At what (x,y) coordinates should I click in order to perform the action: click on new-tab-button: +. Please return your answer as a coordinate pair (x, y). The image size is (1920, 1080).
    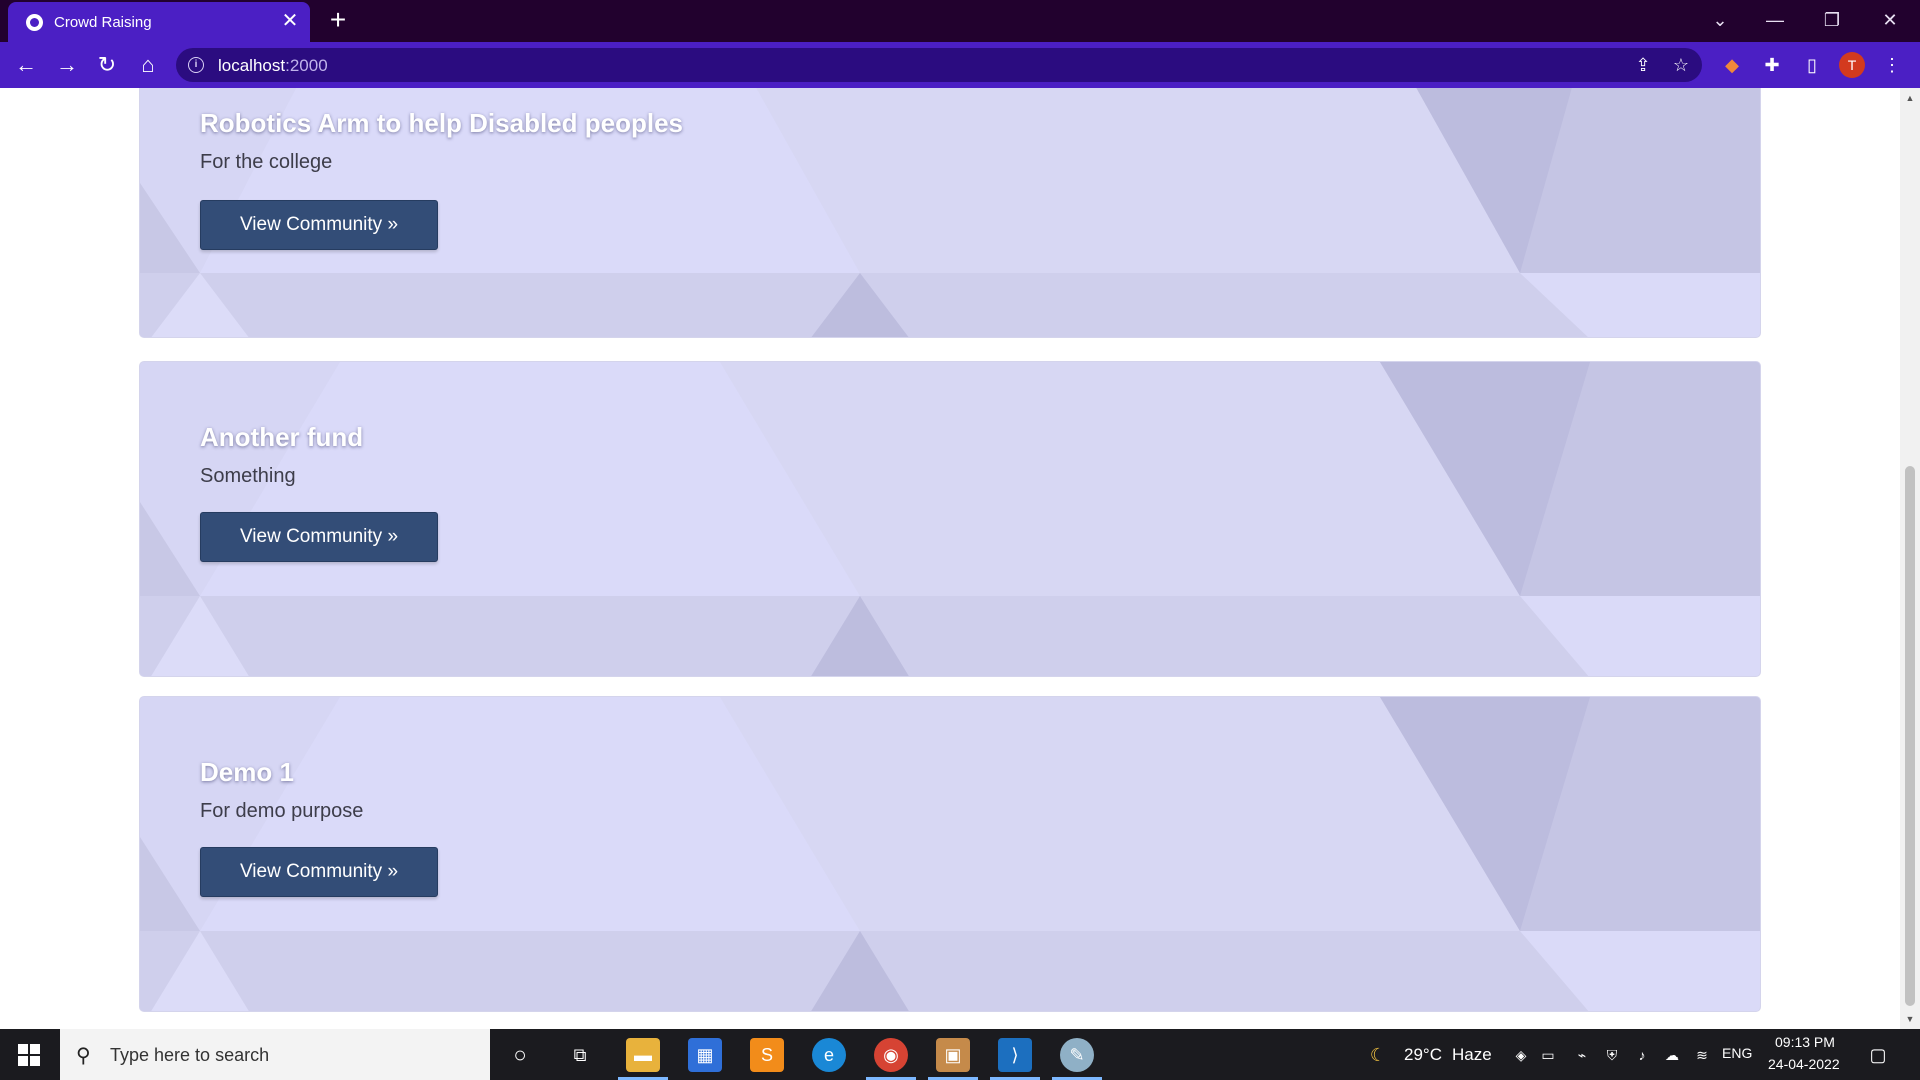
    Looking at the image, I should click on (338, 20).